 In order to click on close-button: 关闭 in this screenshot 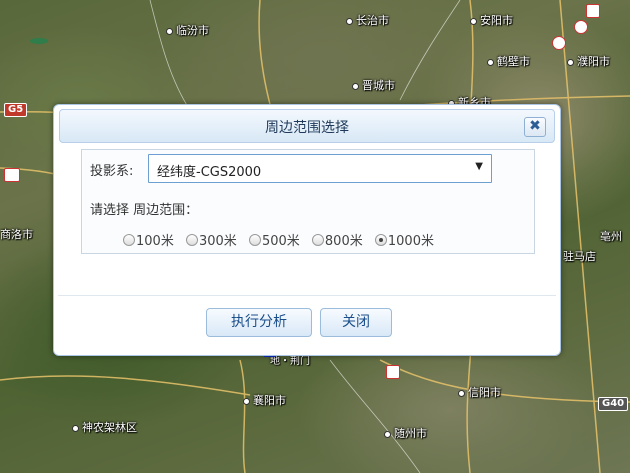, I will do `click(356, 322)`.